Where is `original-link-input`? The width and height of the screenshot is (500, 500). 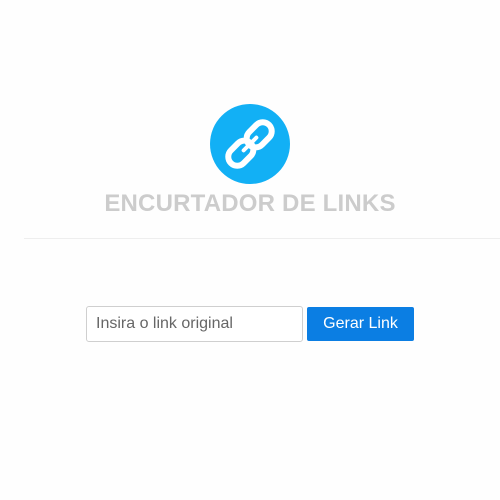 original-link-input is located at coordinates (194, 324).